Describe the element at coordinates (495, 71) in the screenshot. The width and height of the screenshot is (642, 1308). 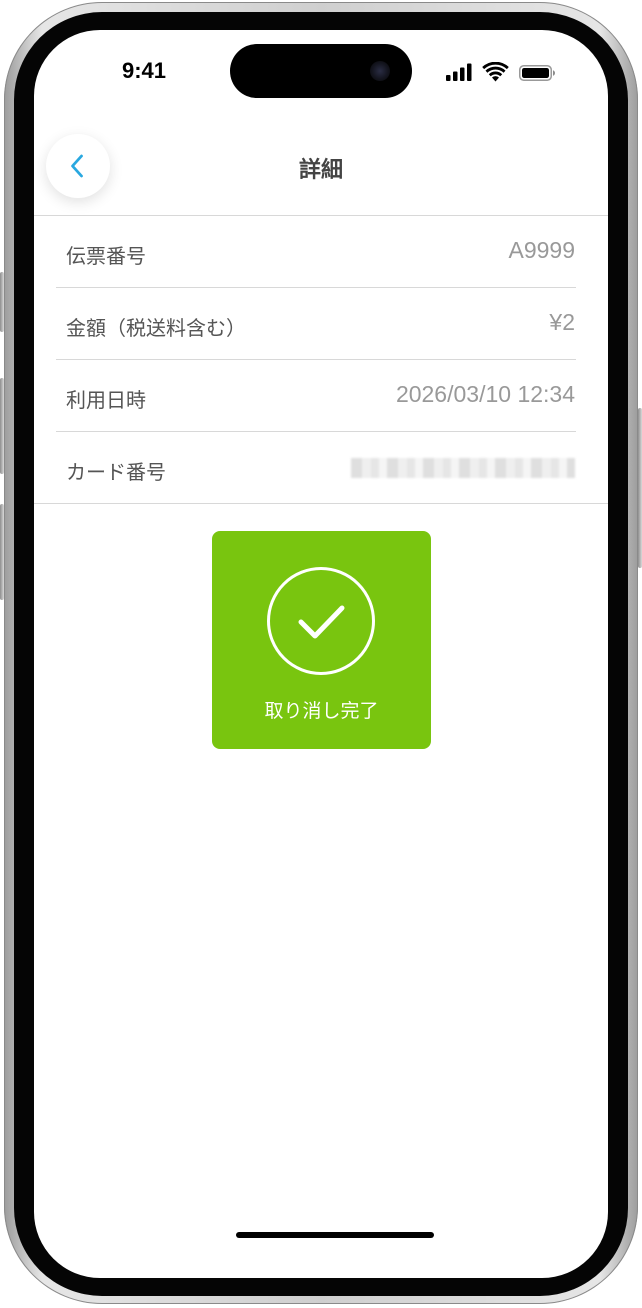
I see `wifi-icon` at that location.